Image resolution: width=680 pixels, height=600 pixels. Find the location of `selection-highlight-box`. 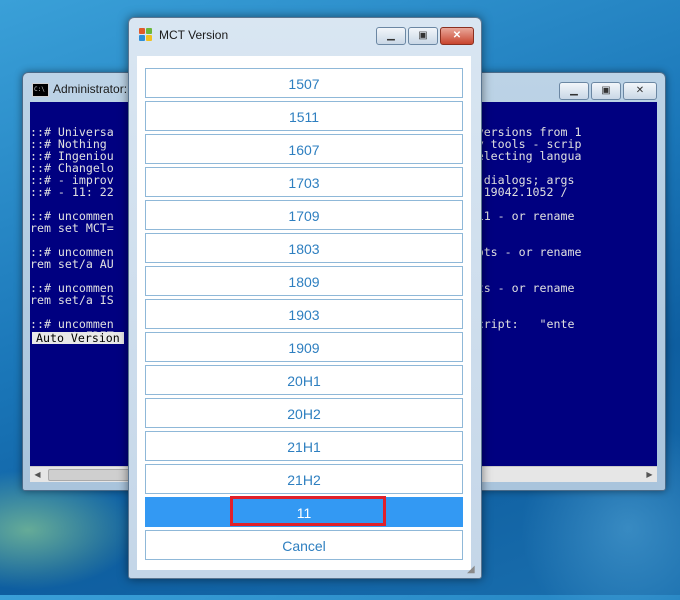

selection-highlight-box is located at coordinates (308, 511).